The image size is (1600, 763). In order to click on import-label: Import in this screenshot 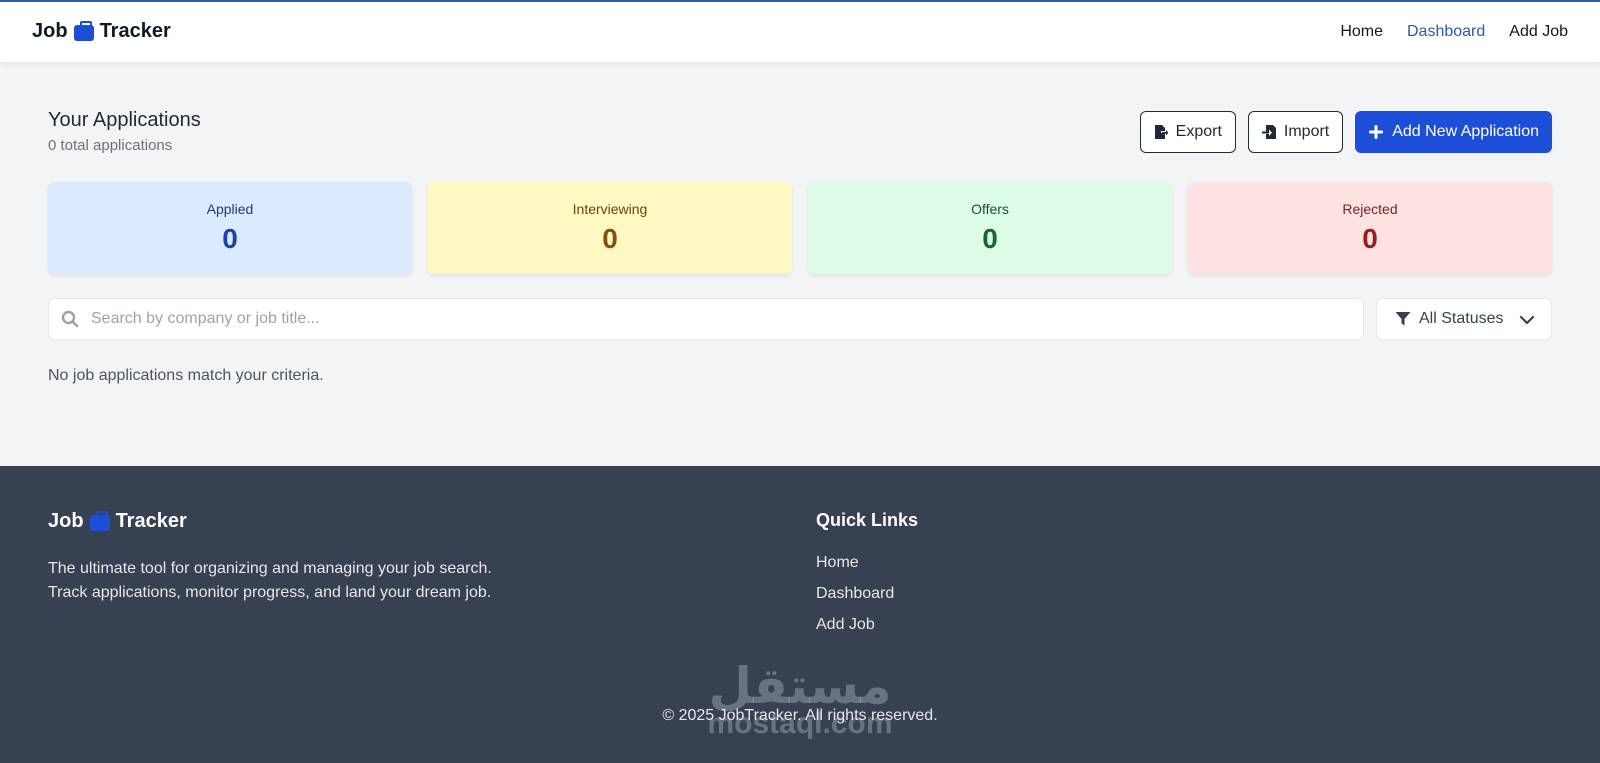, I will do `click(1306, 131)`.